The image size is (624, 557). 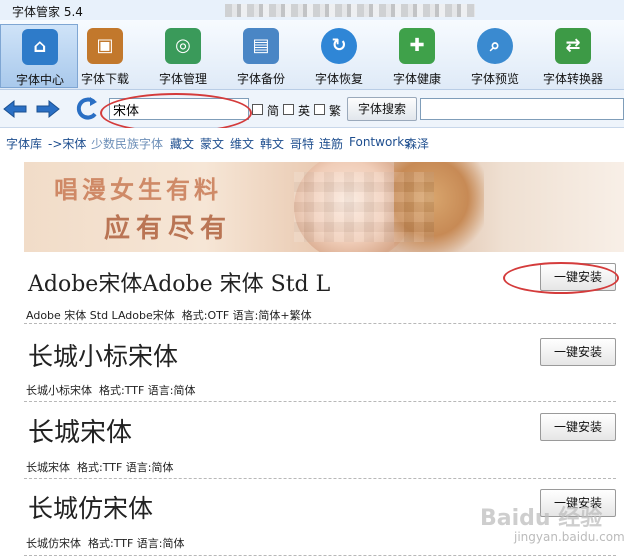 What do you see at coordinates (48, 467) in the screenshot?
I see `font-name: 长城宋体` at bounding box center [48, 467].